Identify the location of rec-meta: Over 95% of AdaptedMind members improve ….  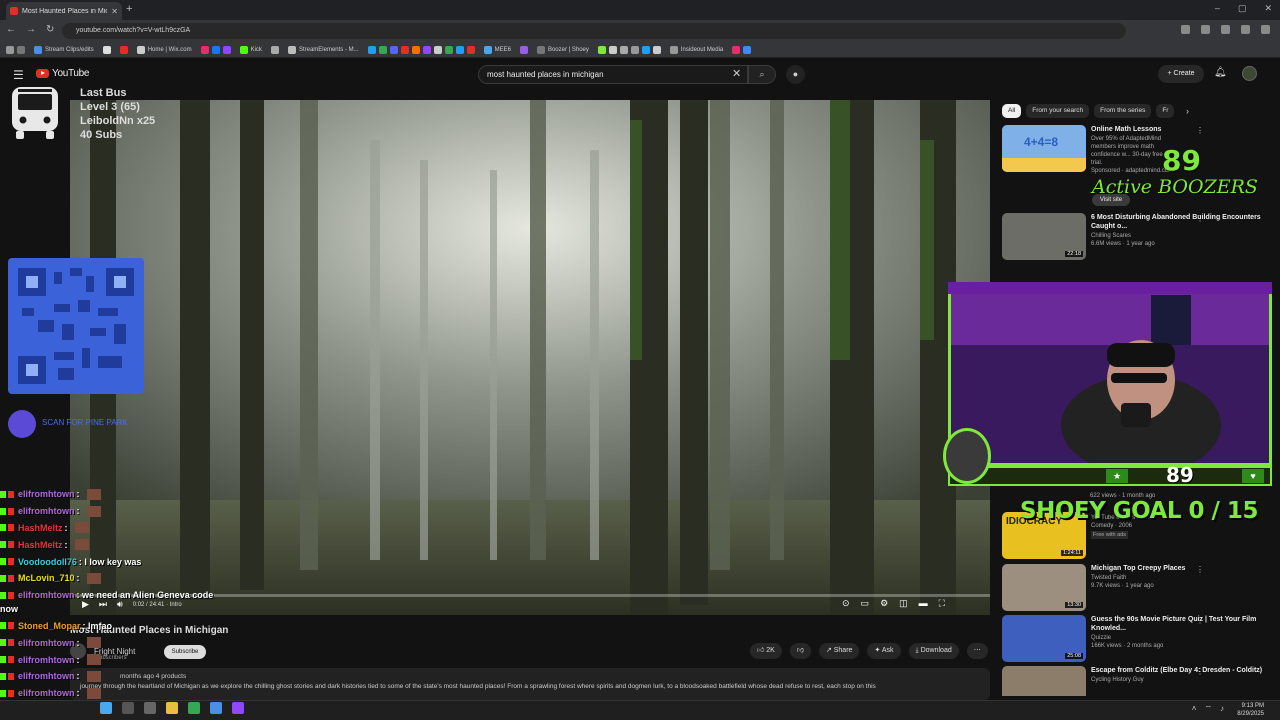
(1127, 151).